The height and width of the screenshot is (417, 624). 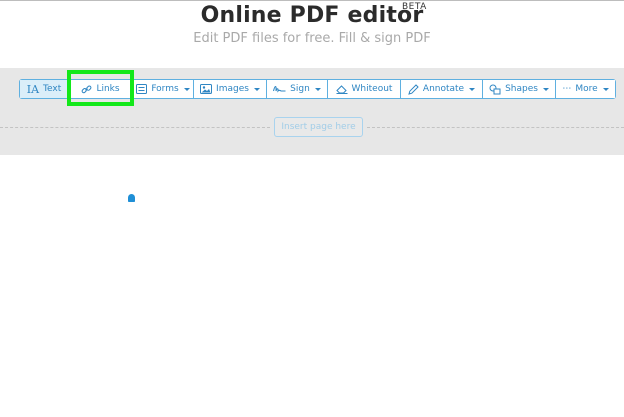 I want to click on sign-tool-label: Sign, so click(x=300, y=89).